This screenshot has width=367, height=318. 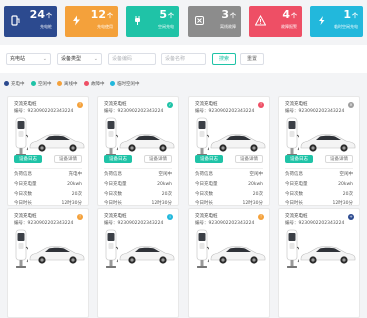 What do you see at coordinates (28, 59) in the screenshot?
I see `station-select: 充电站 ⌄` at bounding box center [28, 59].